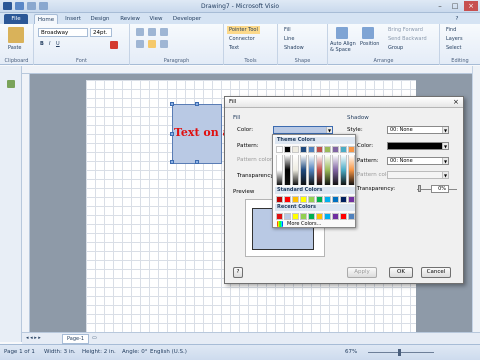 Image resolution: width=480 pixels, height=360 pixels. Describe the element at coordinates (16, 19) in the screenshot. I see `tab-file: File` at that location.